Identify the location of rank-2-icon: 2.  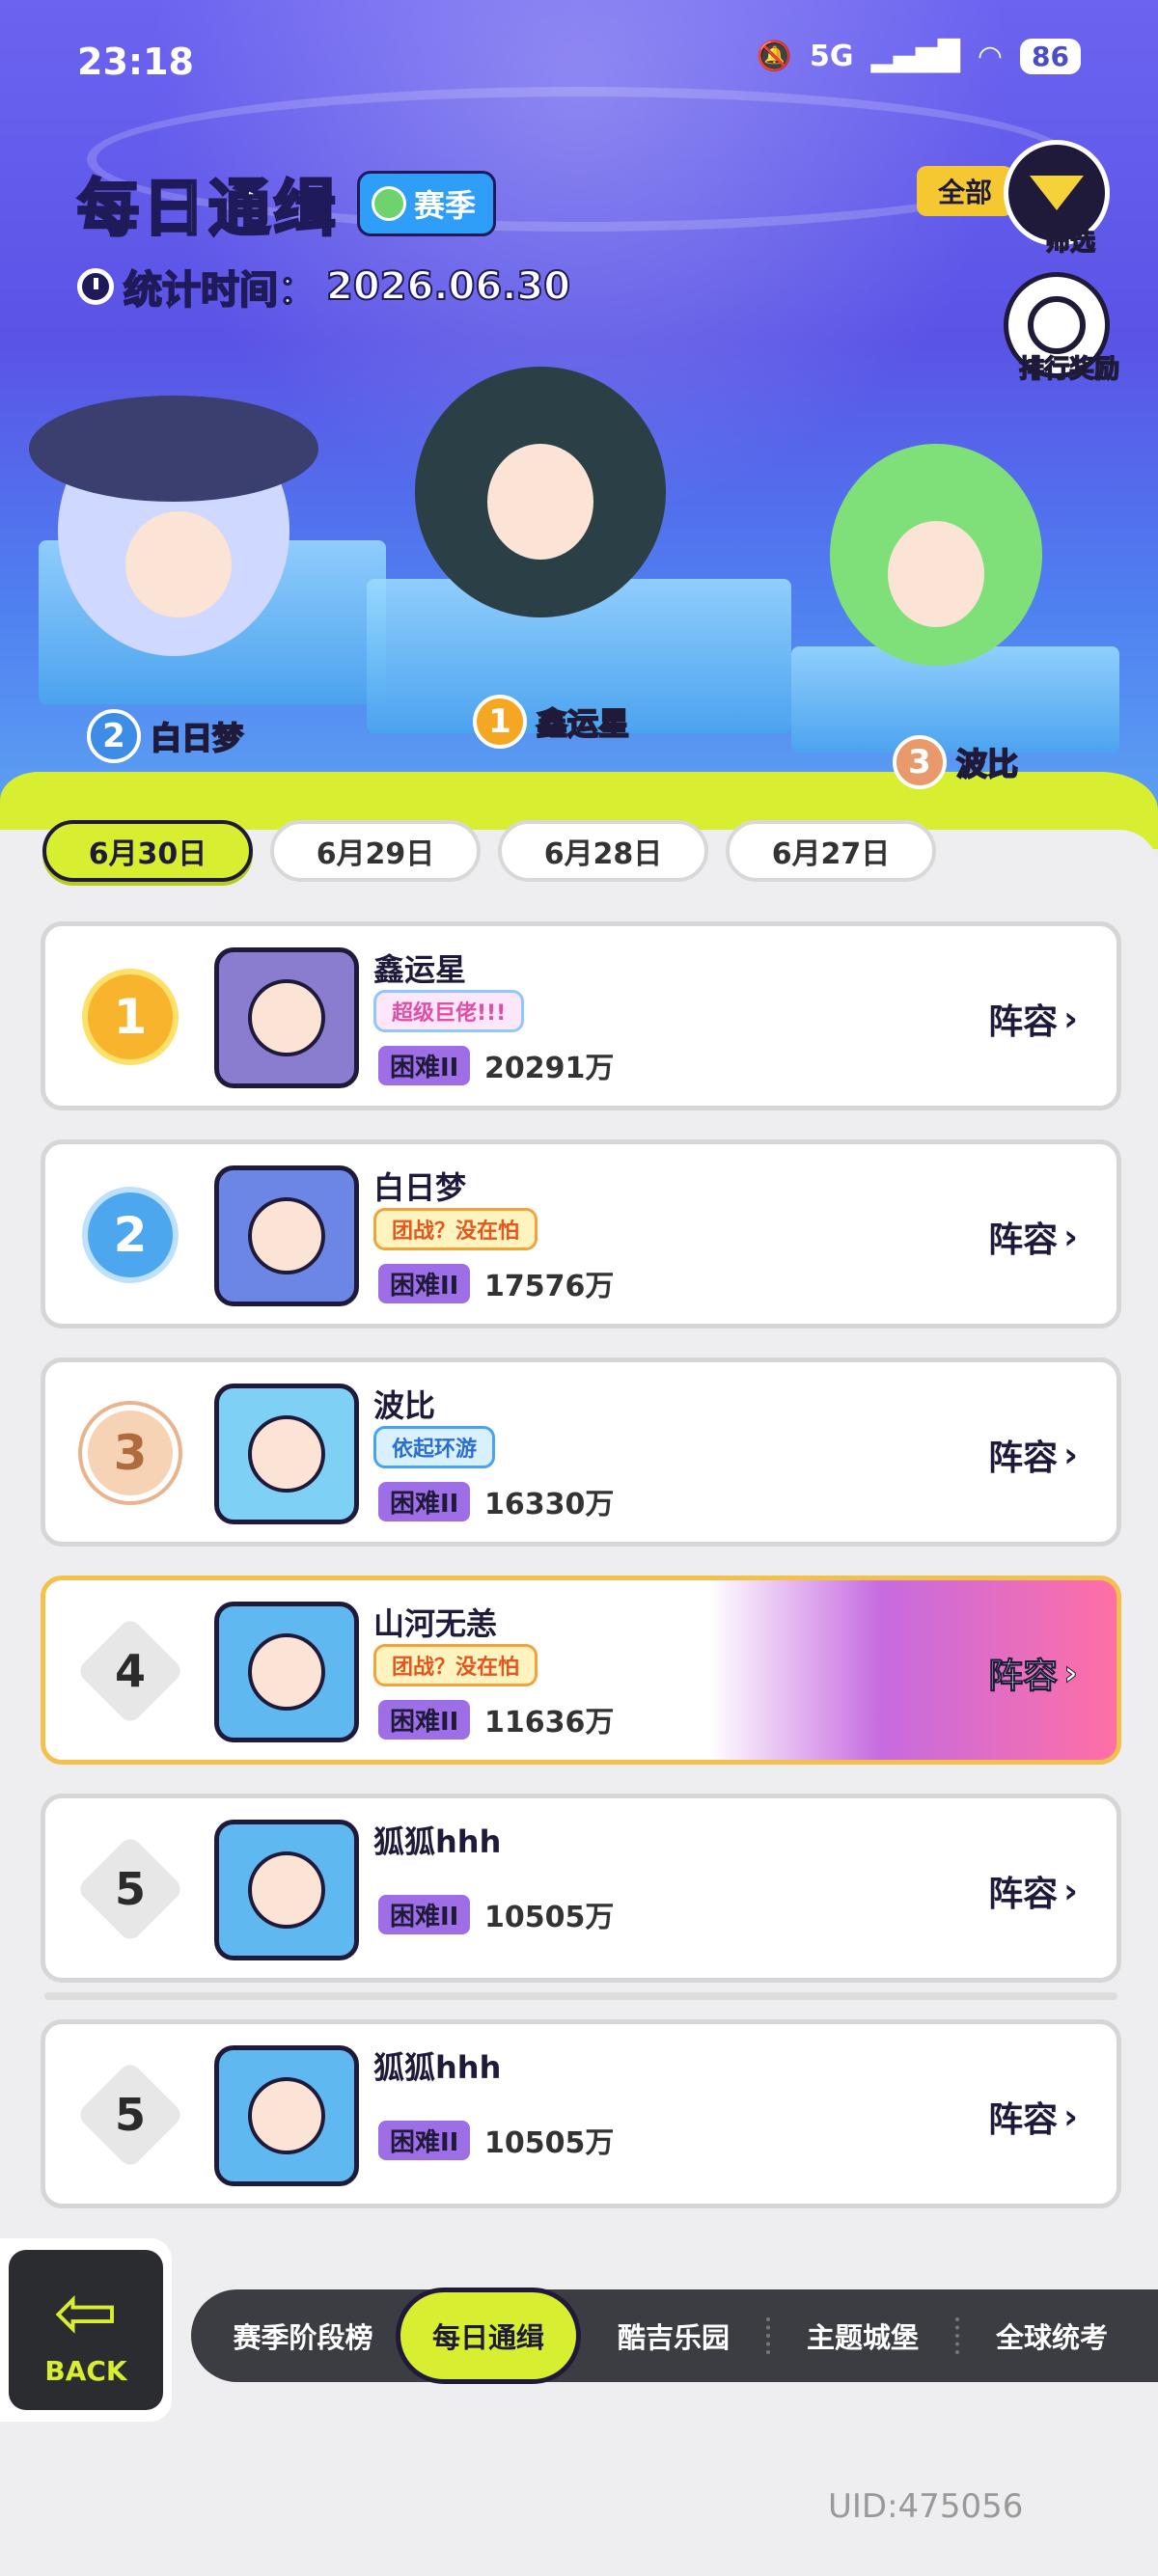
(114, 736).